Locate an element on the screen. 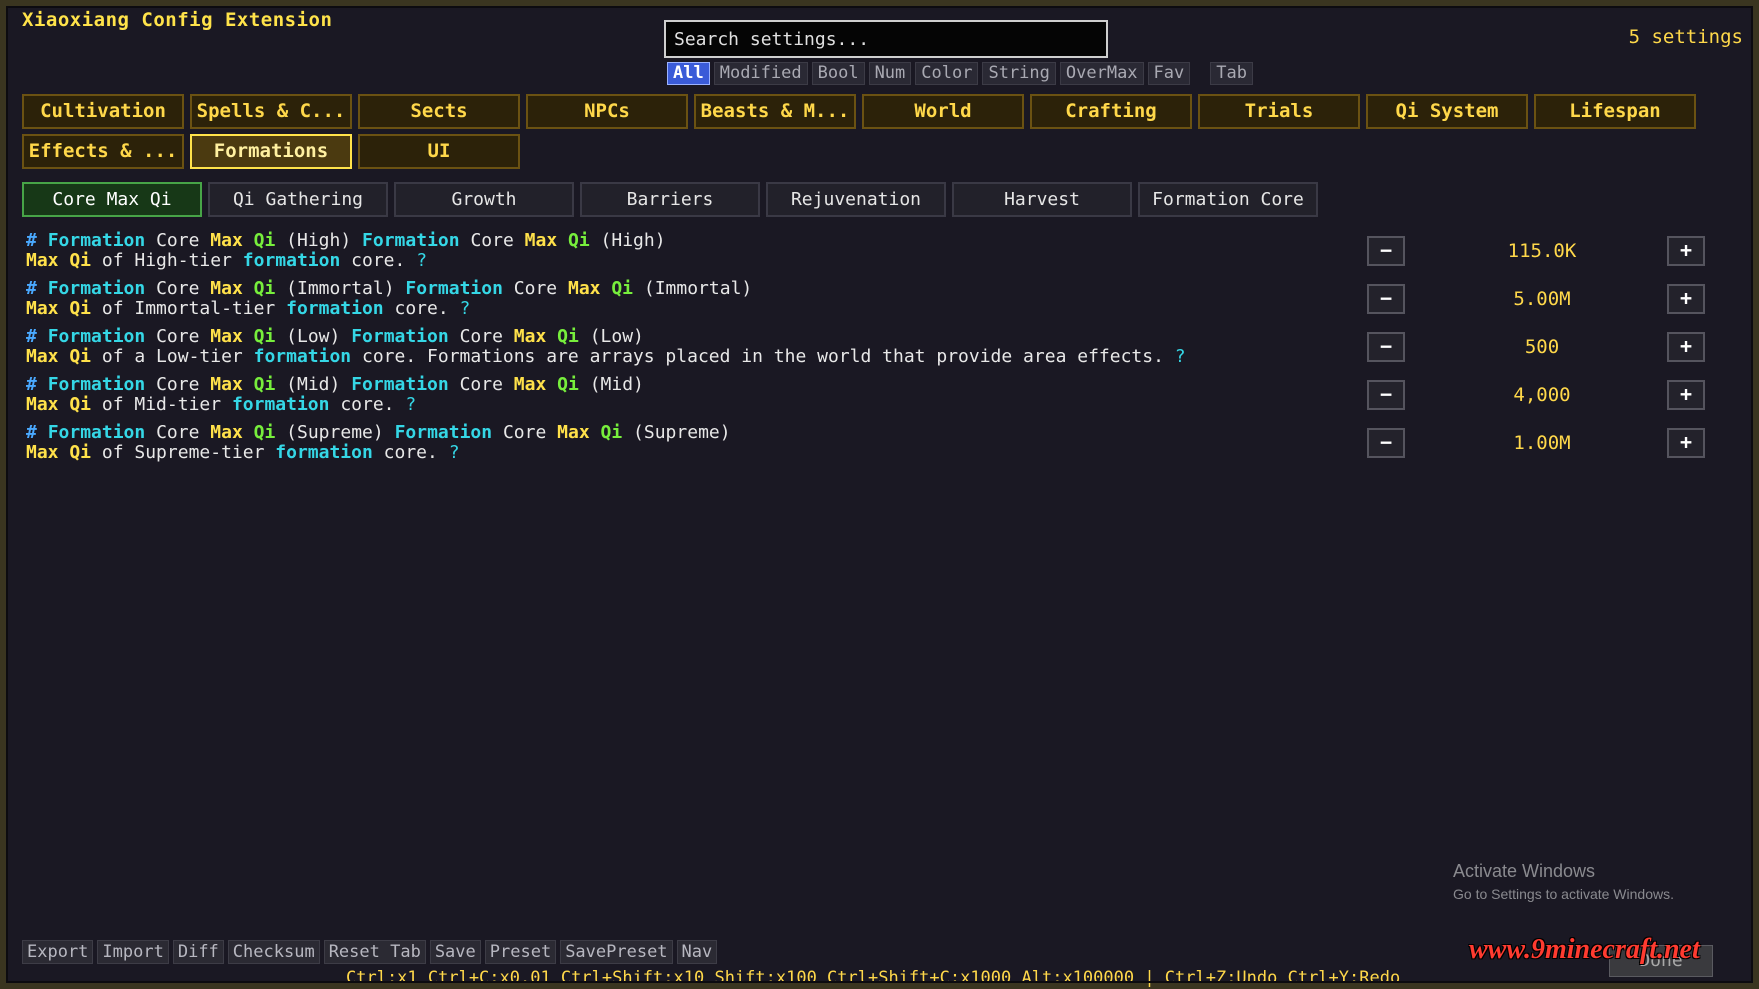 This screenshot has width=1759, height=989. filter-num: Num is located at coordinates (890, 73).